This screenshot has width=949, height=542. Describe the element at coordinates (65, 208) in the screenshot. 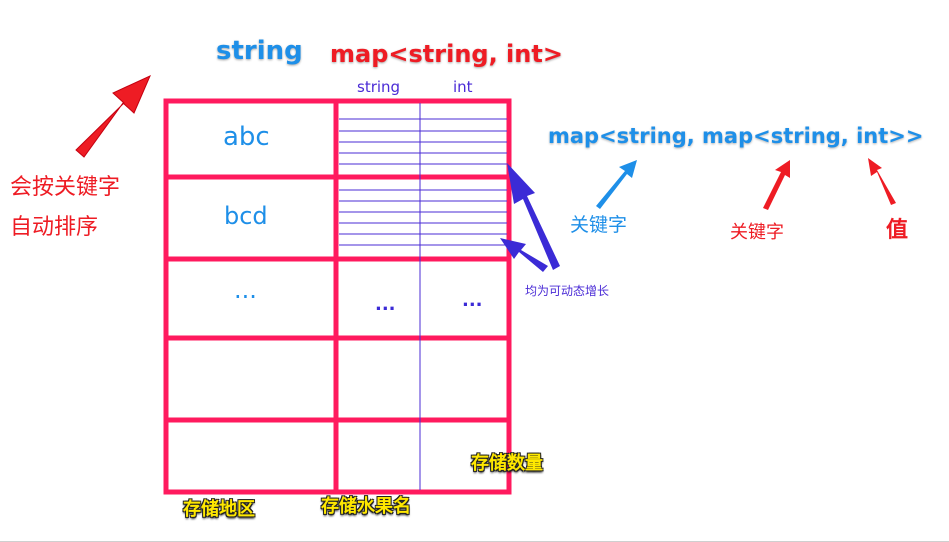

I see `sort-note: 会按关键字 自动排序` at that location.